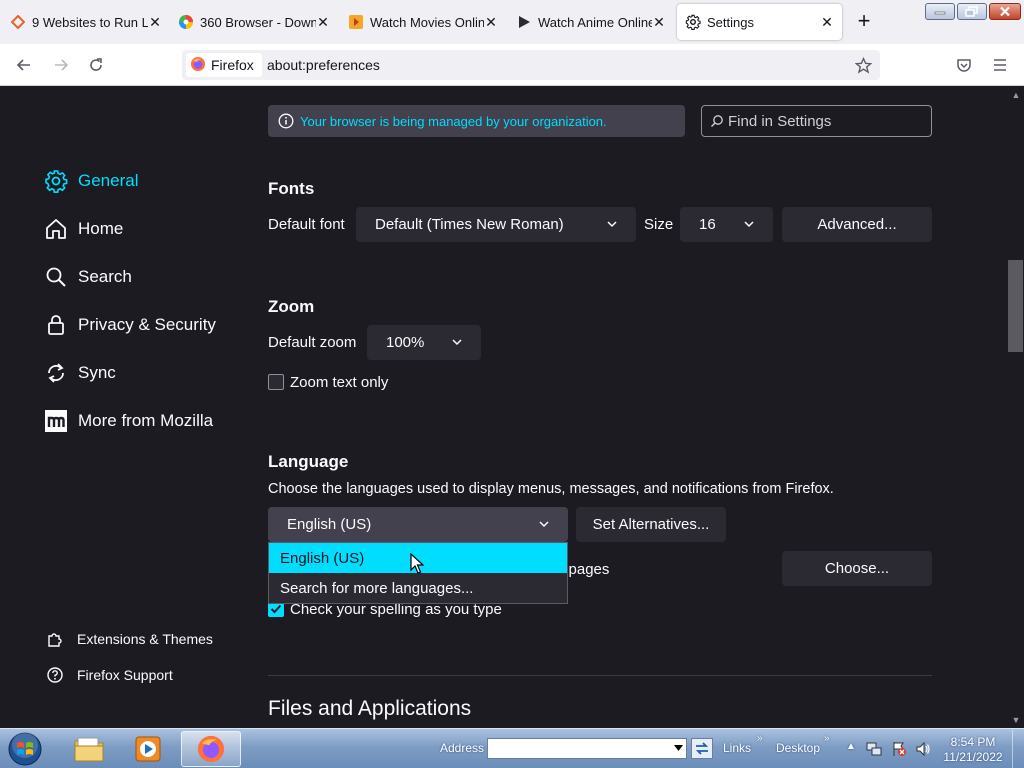 Image resolution: width=1024 pixels, height=768 pixels. Describe the element at coordinates (737, 748) in the screenshot. I see `taskbar-links-label: Links` at that location.